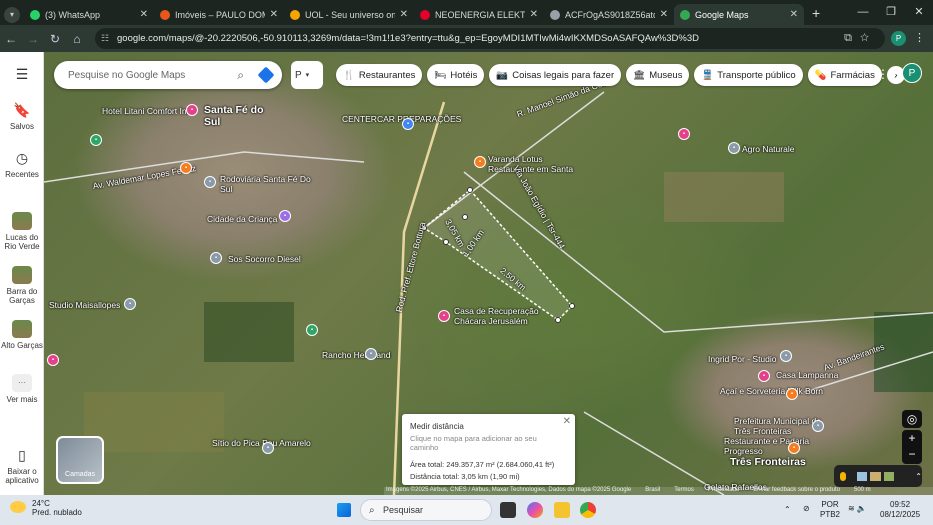  Describe the element at coordinates (652, 491) in the screenshot. I see `attribution-item: Brasil` at that location.